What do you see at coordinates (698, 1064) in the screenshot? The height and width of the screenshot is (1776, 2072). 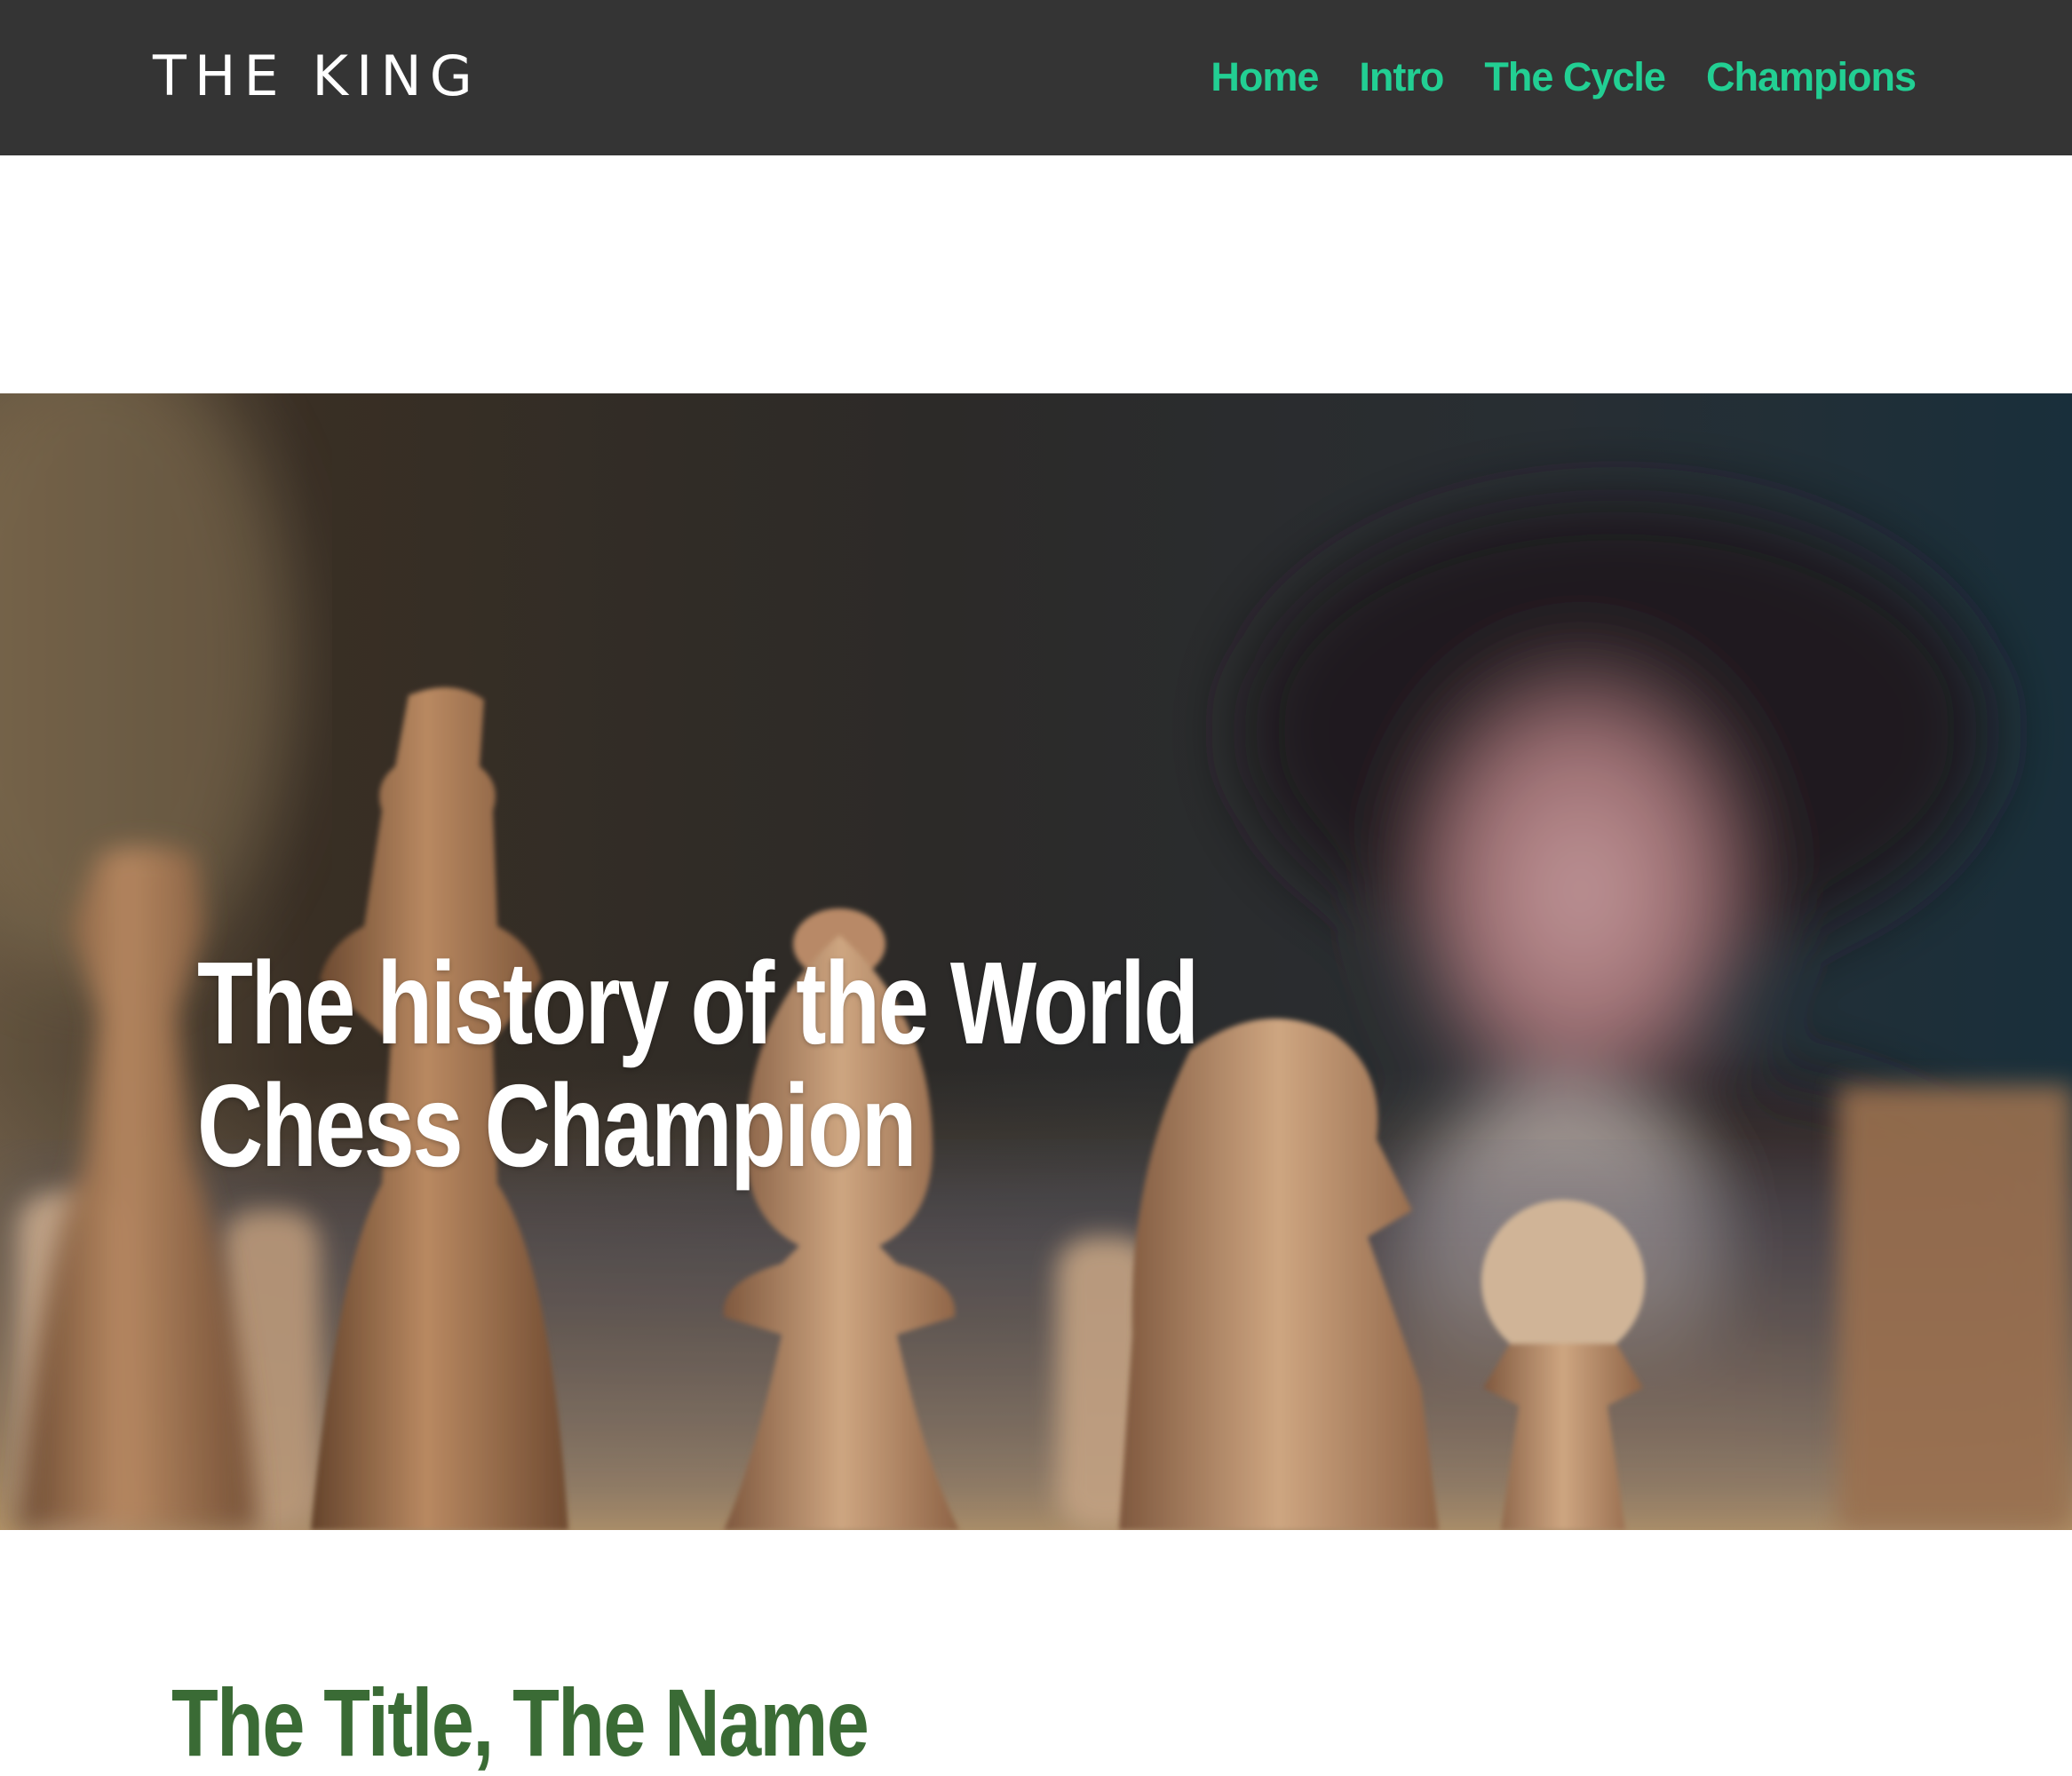 I see `hero-title: The history of the World Chess Champion` at bounding box center [698, 1064].